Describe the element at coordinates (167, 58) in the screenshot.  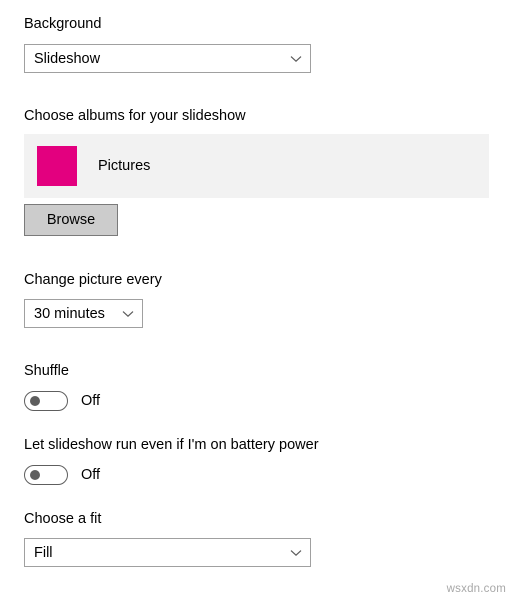
I see `background-select: Slideshow` at that location.